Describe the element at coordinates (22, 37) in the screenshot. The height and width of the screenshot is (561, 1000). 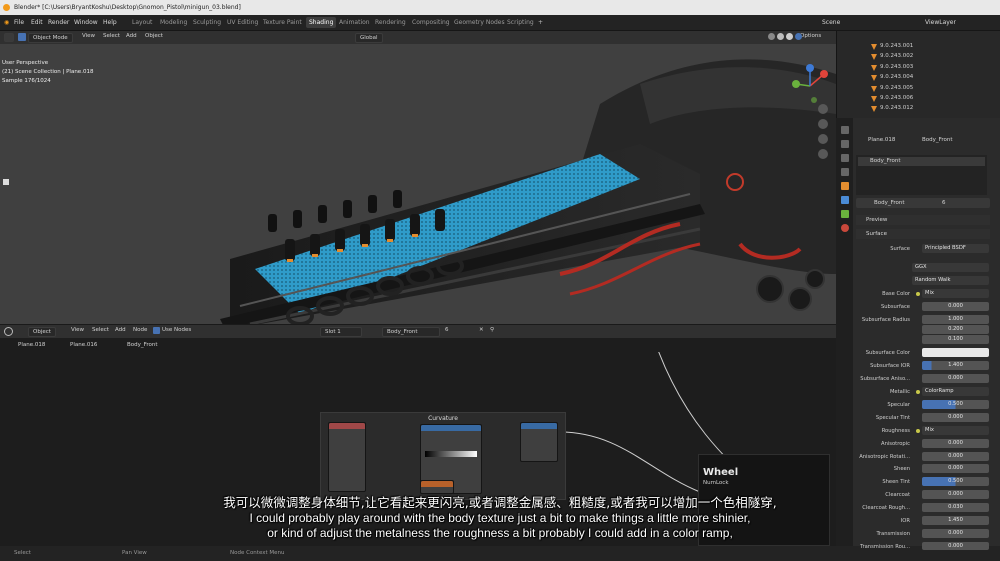
I see `select-mode-icon` at that location.